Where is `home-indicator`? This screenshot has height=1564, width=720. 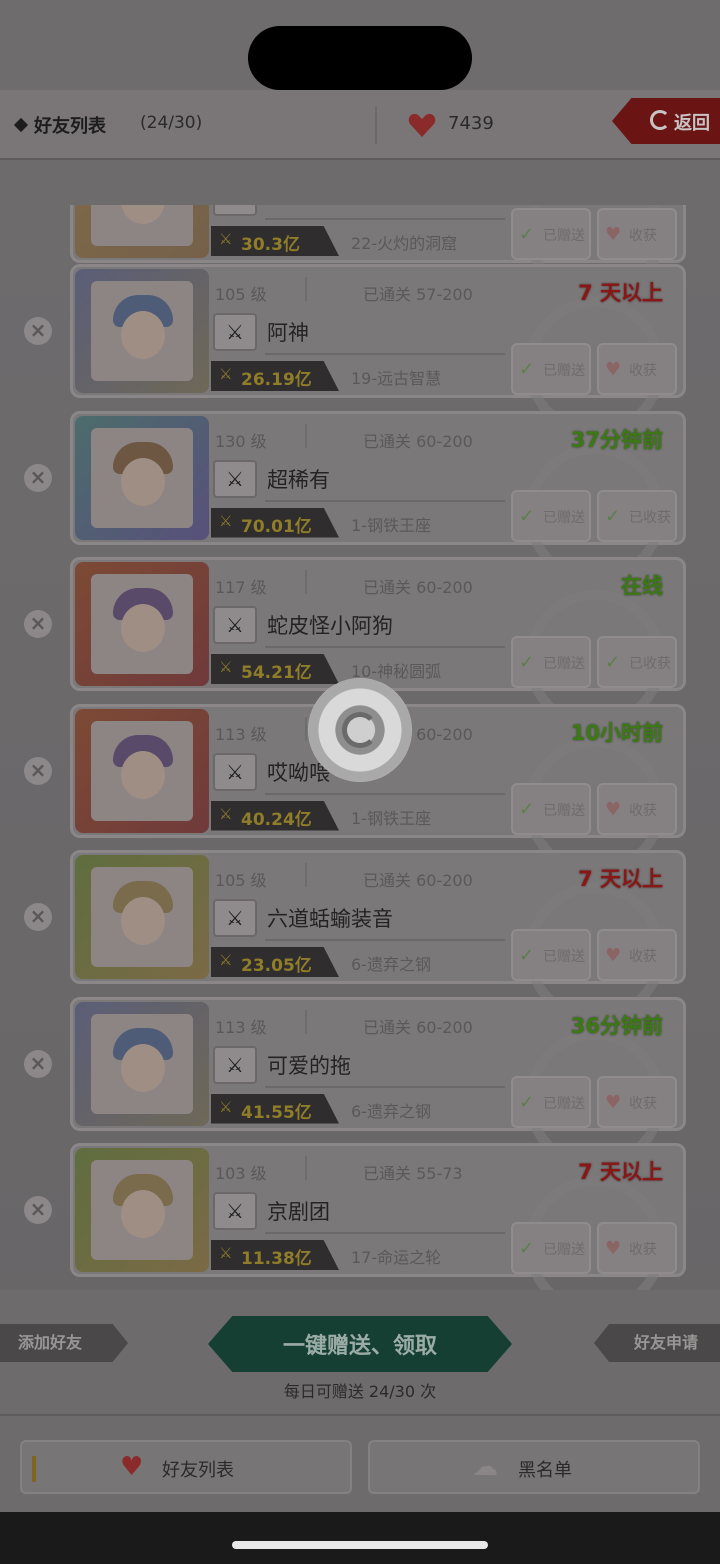 home-indicator is located at coordinates (360, 1545).